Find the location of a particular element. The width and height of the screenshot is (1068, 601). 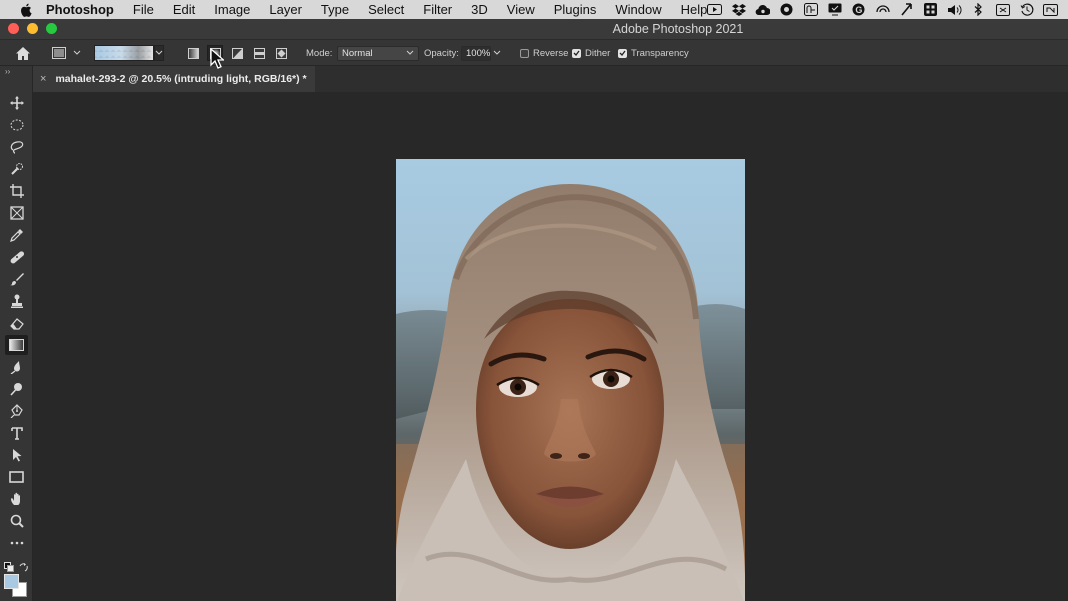

gradient-swatch is located at coordinates (124, 53).